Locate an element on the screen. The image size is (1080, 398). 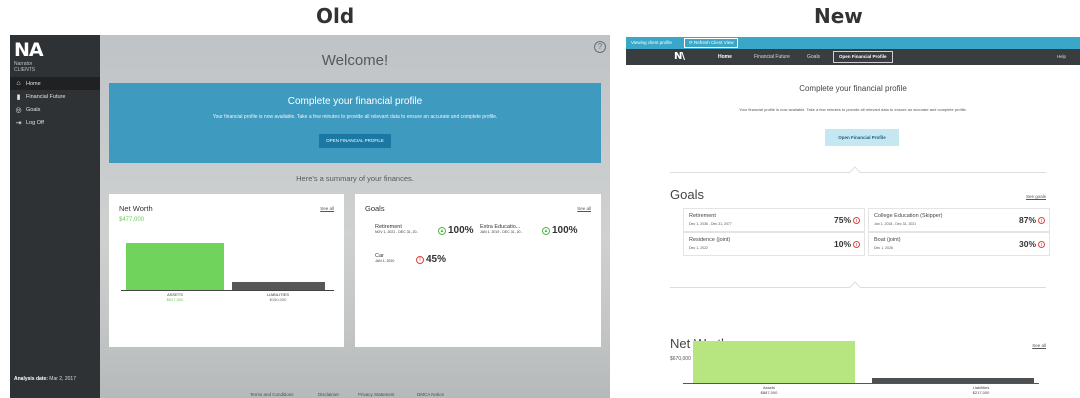
new-goal-dates: Dec 1, 2036 - Dec 31, 2077 is located at coordinates (710, 224).